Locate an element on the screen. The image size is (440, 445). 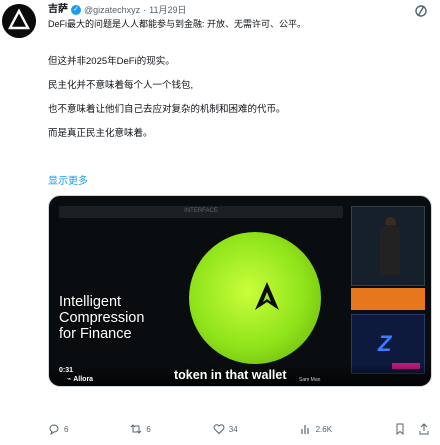
video-top-bar: INTERFACE is located at coordinates (201, 212).